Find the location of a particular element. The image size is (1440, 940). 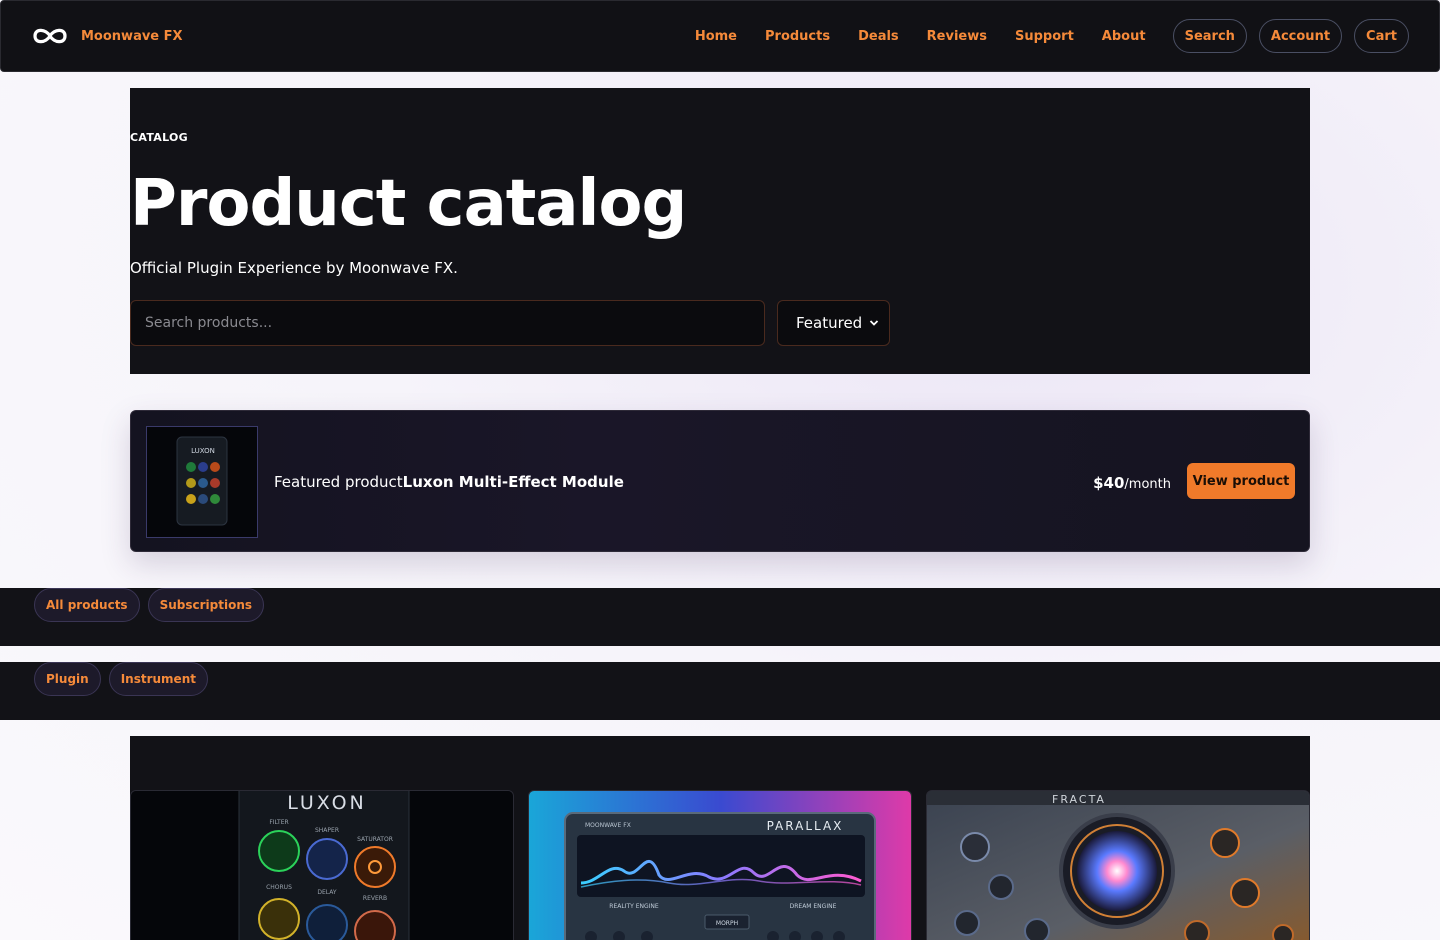

sort-value: Featured is located at coordinates (829, 323).